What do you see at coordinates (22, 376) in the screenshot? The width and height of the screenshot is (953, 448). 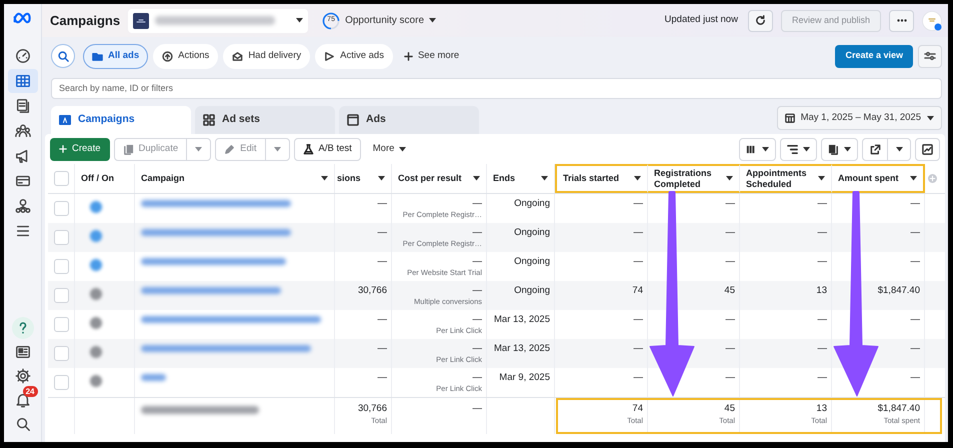 I see `settings-icon` at bounding box center [22, 376].